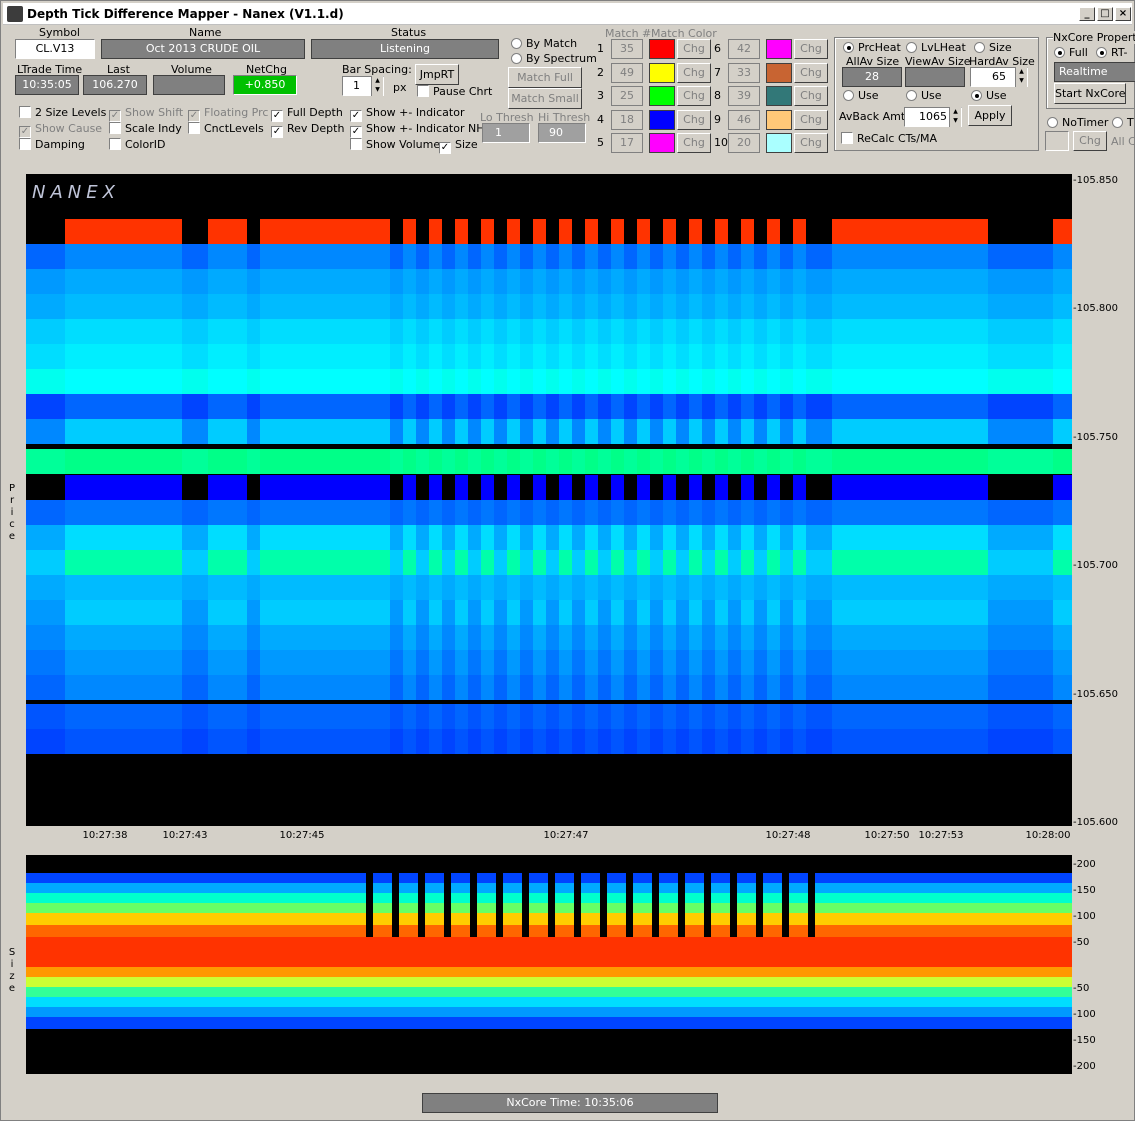 The image size is (1135, 1121). I want to click on floating-prc-checkbox: ✓ Floating Prc, so click(228, 114).